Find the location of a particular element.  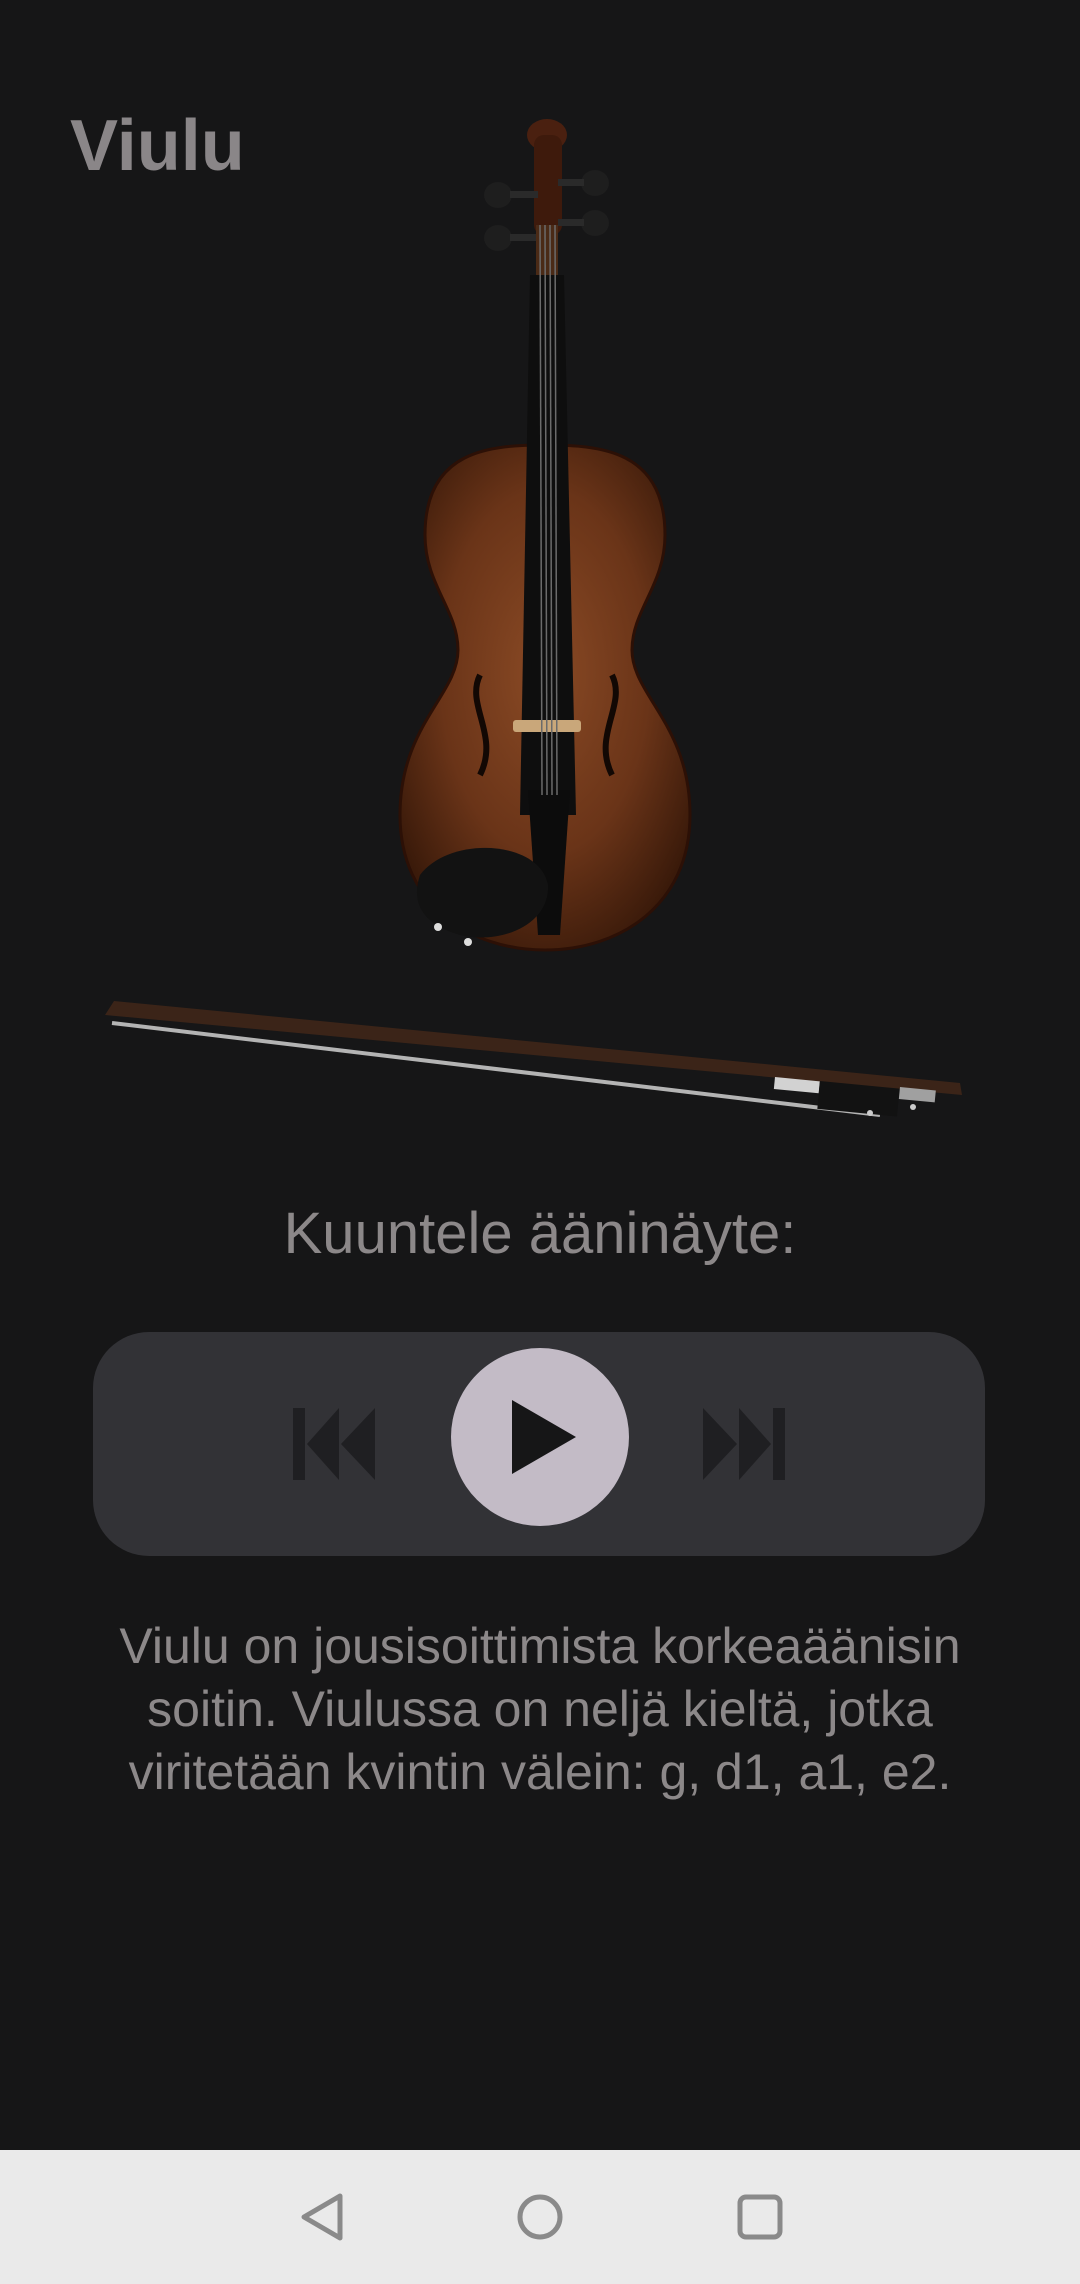

skip-previous-icon is located at coordinates (334, 1444).